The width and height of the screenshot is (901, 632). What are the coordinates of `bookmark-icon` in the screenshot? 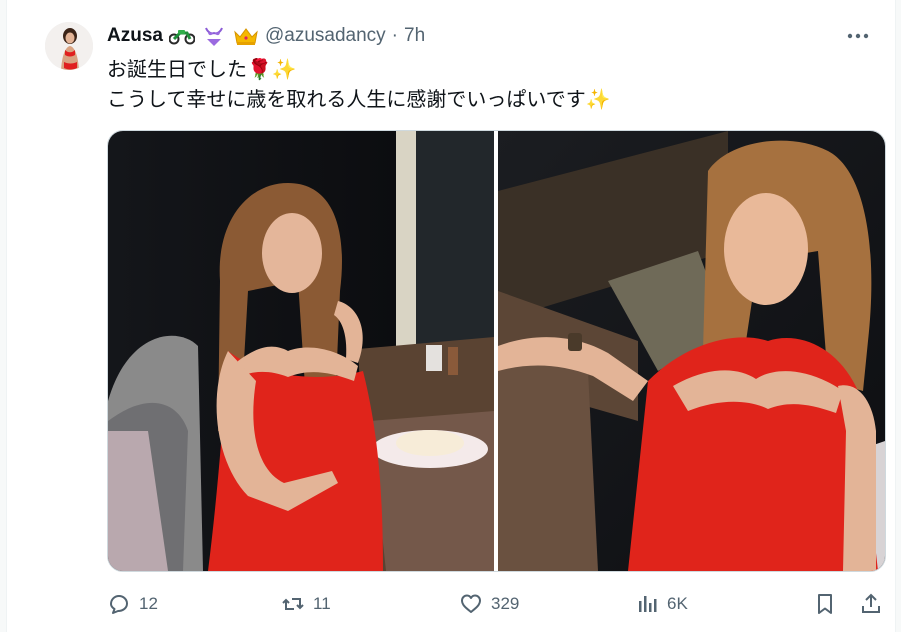 It's located at (825, 604).